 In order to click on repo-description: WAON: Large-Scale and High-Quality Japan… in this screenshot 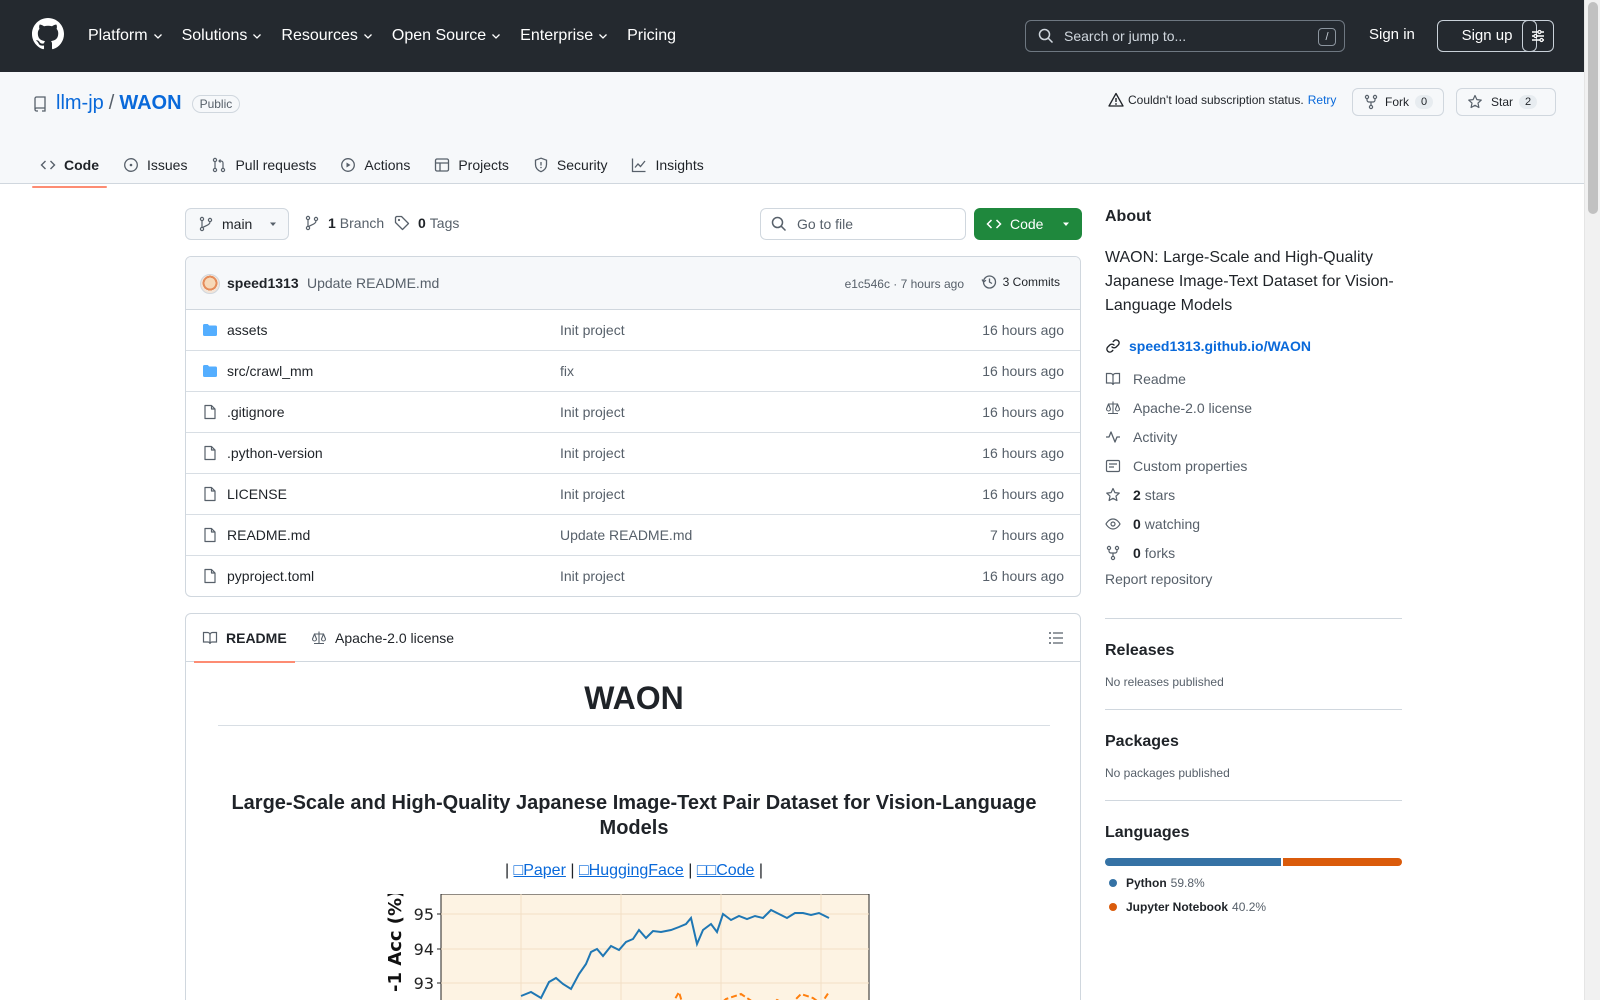, I will do `click(1249, 281)`.